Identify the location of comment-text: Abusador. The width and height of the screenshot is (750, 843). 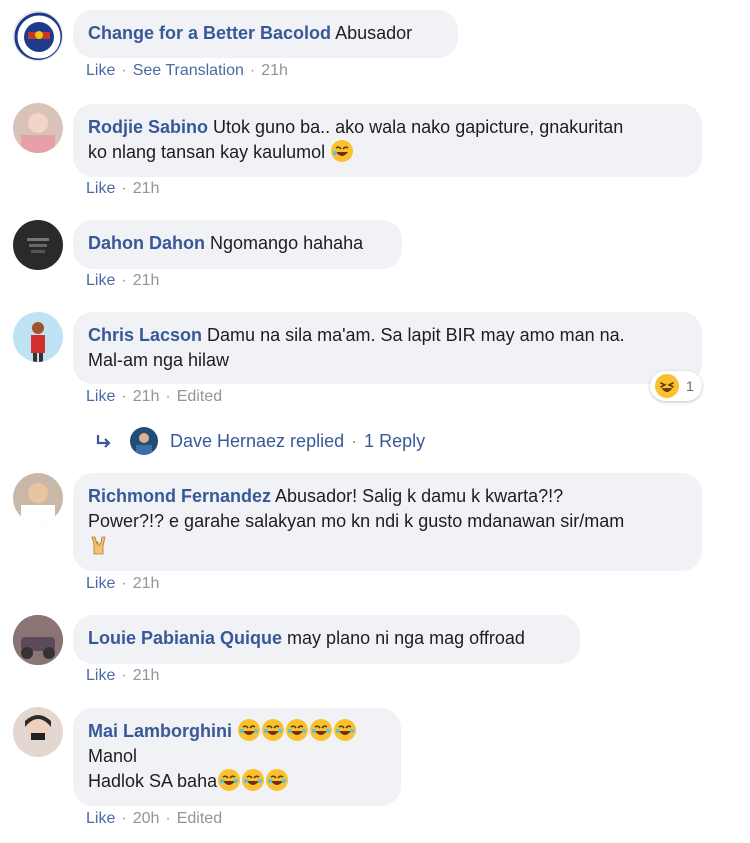
(374, 33).